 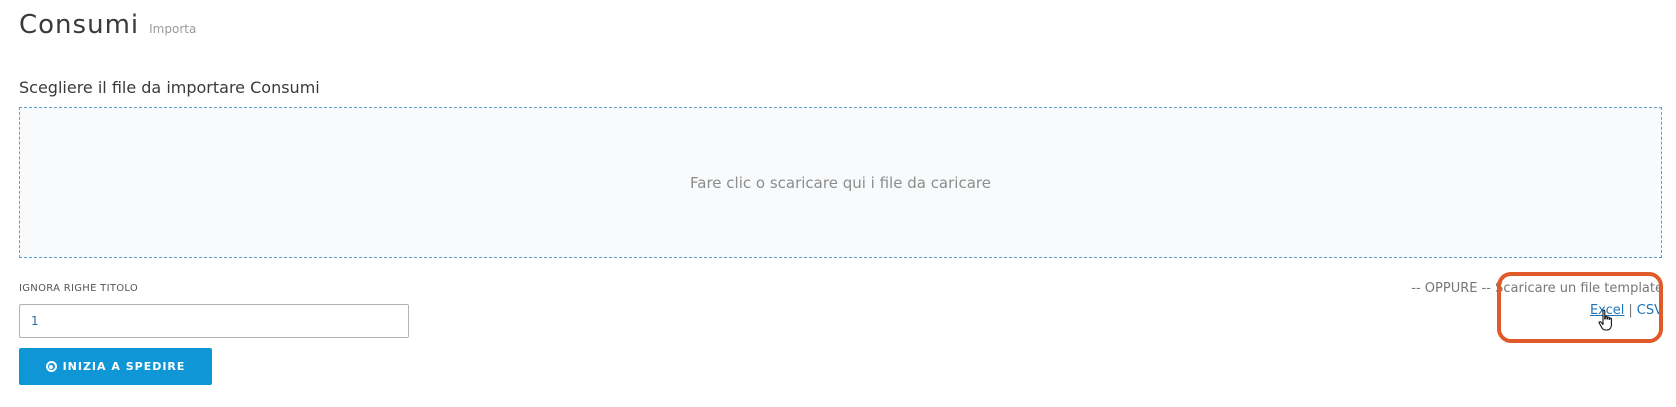 What do you see at coordinates (1451, 288) in the screenshot?
I see `template-prefix: -- OPPURE --` at bounding box center [1451, 288].